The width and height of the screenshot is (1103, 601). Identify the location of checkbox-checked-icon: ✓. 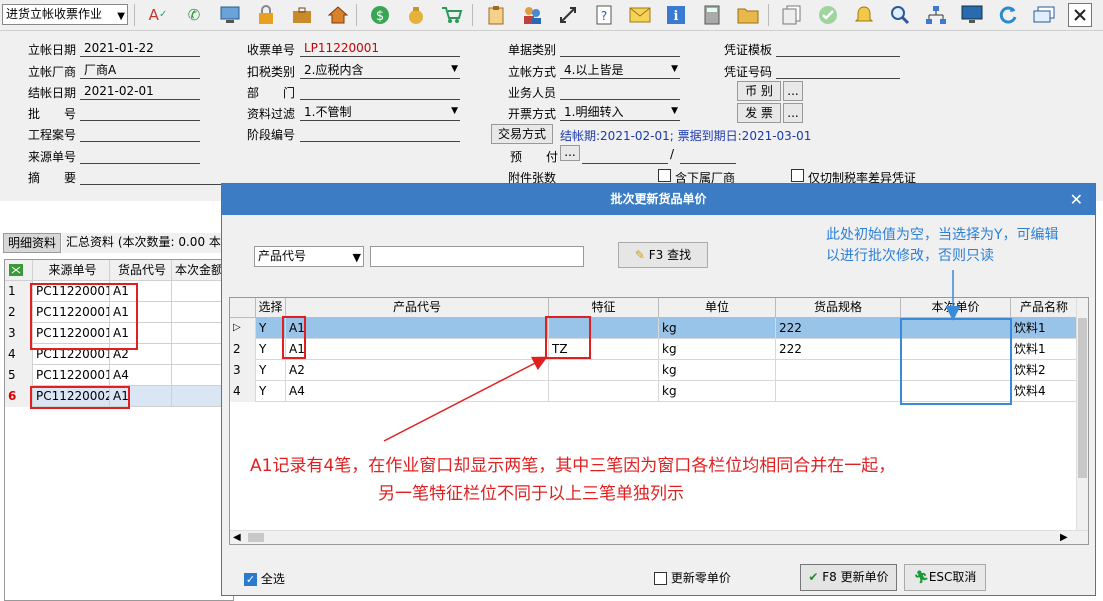
(250, 579).